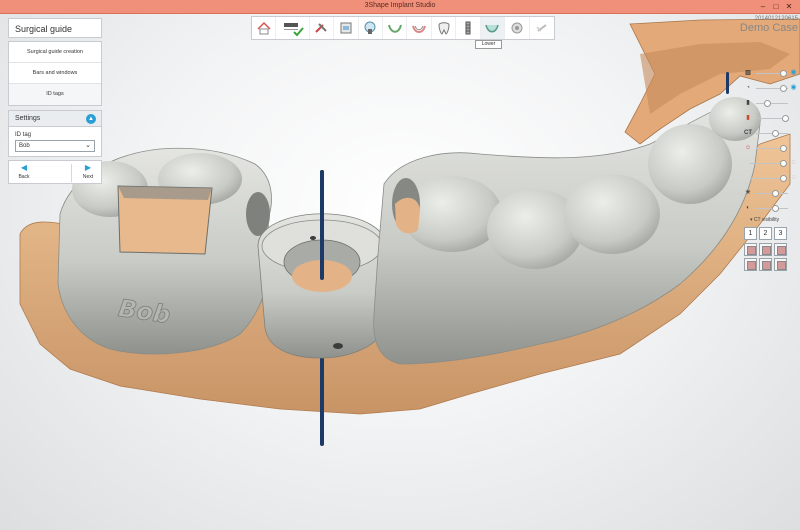  What do you see at coordinates (769, 148) in the screenshot?
I see `slider-tooth: ☺` at bounding box center [769, 148].